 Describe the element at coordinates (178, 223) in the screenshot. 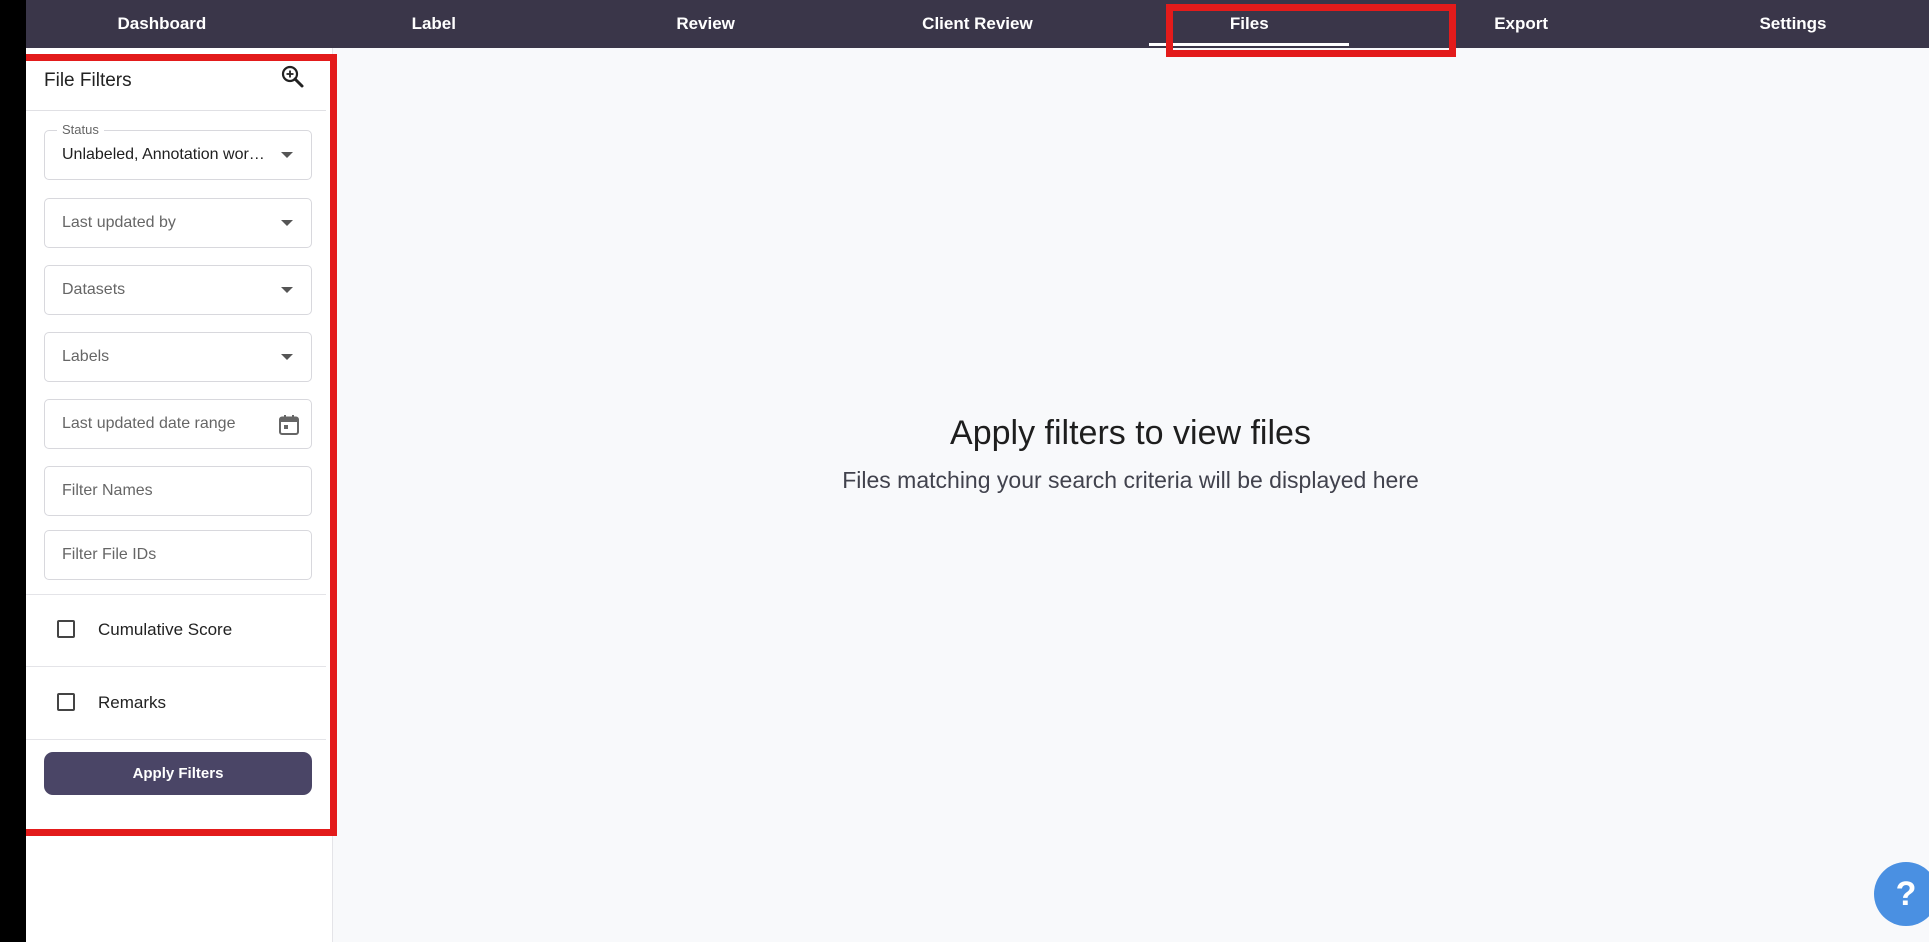

I see `last-updated-by-select: Last updated by` at that location.